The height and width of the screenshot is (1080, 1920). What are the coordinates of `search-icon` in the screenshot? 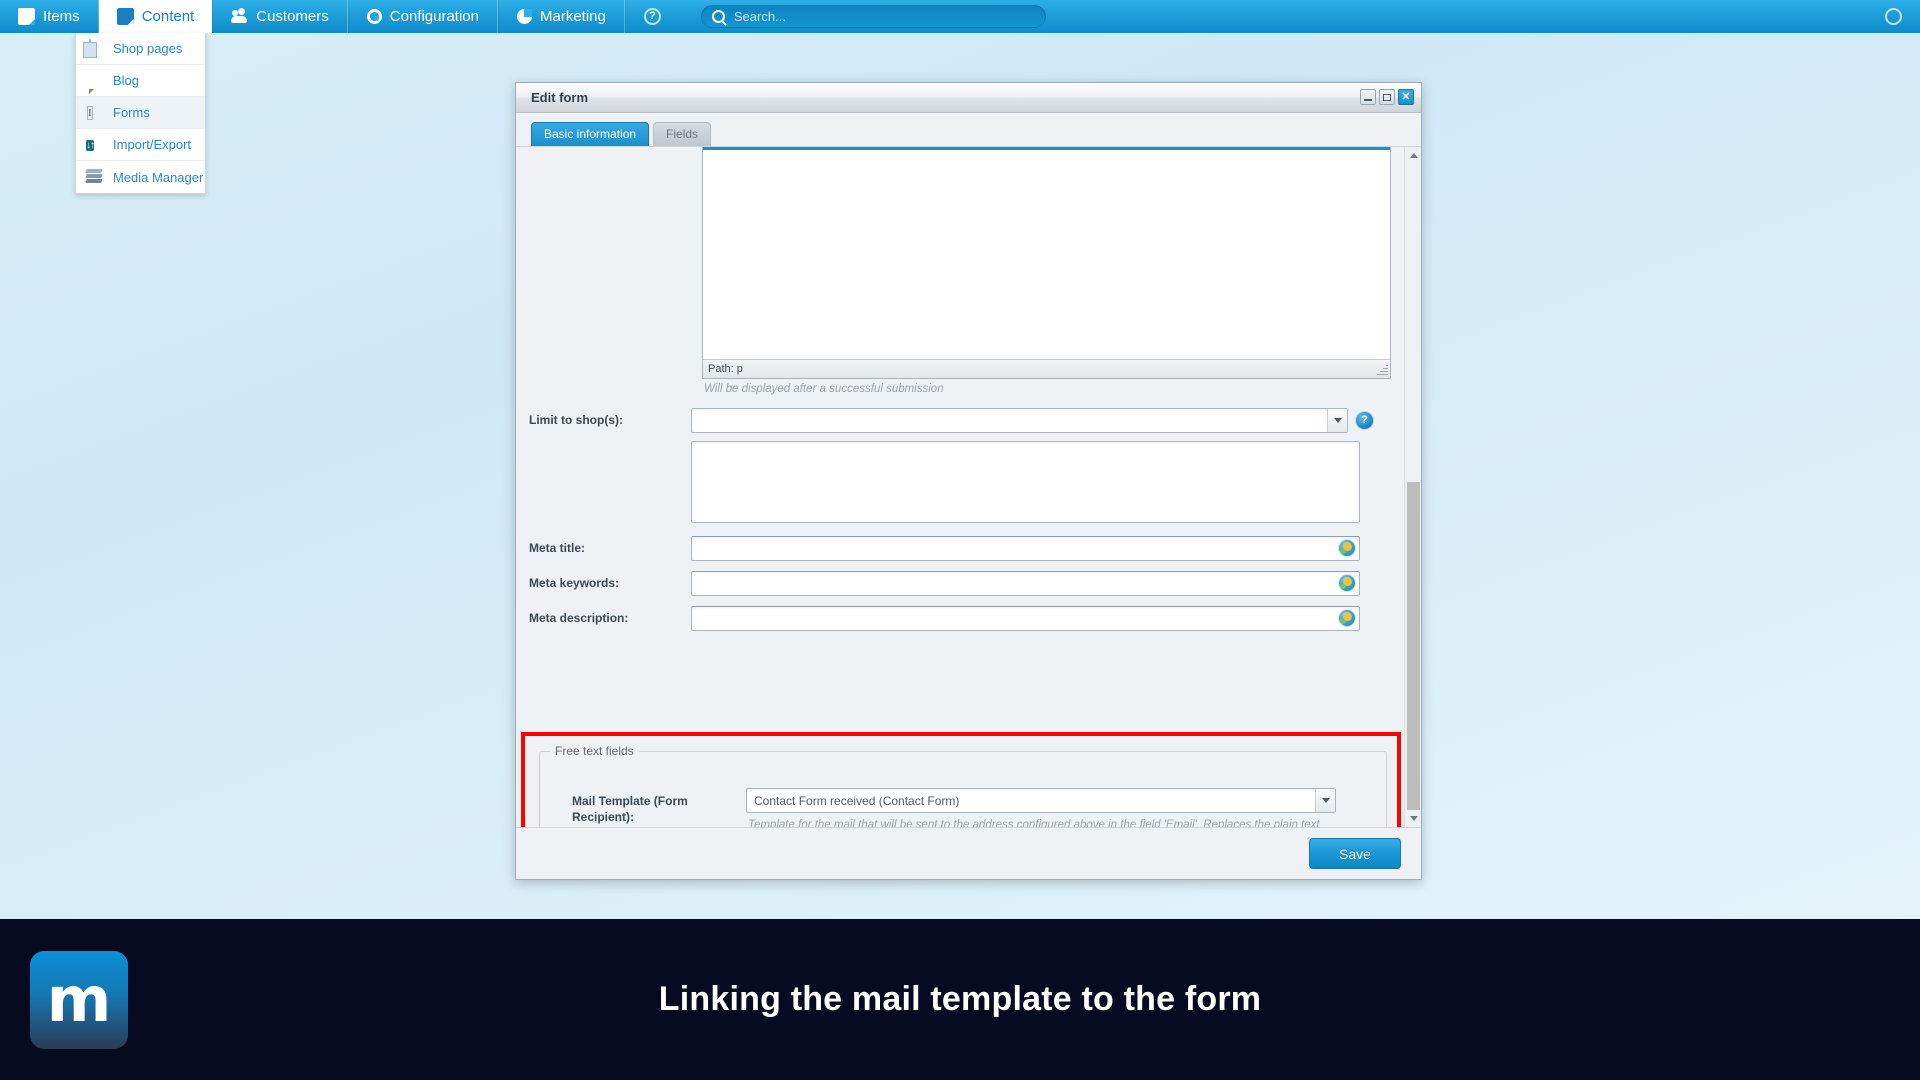 It's located at (718, 16).